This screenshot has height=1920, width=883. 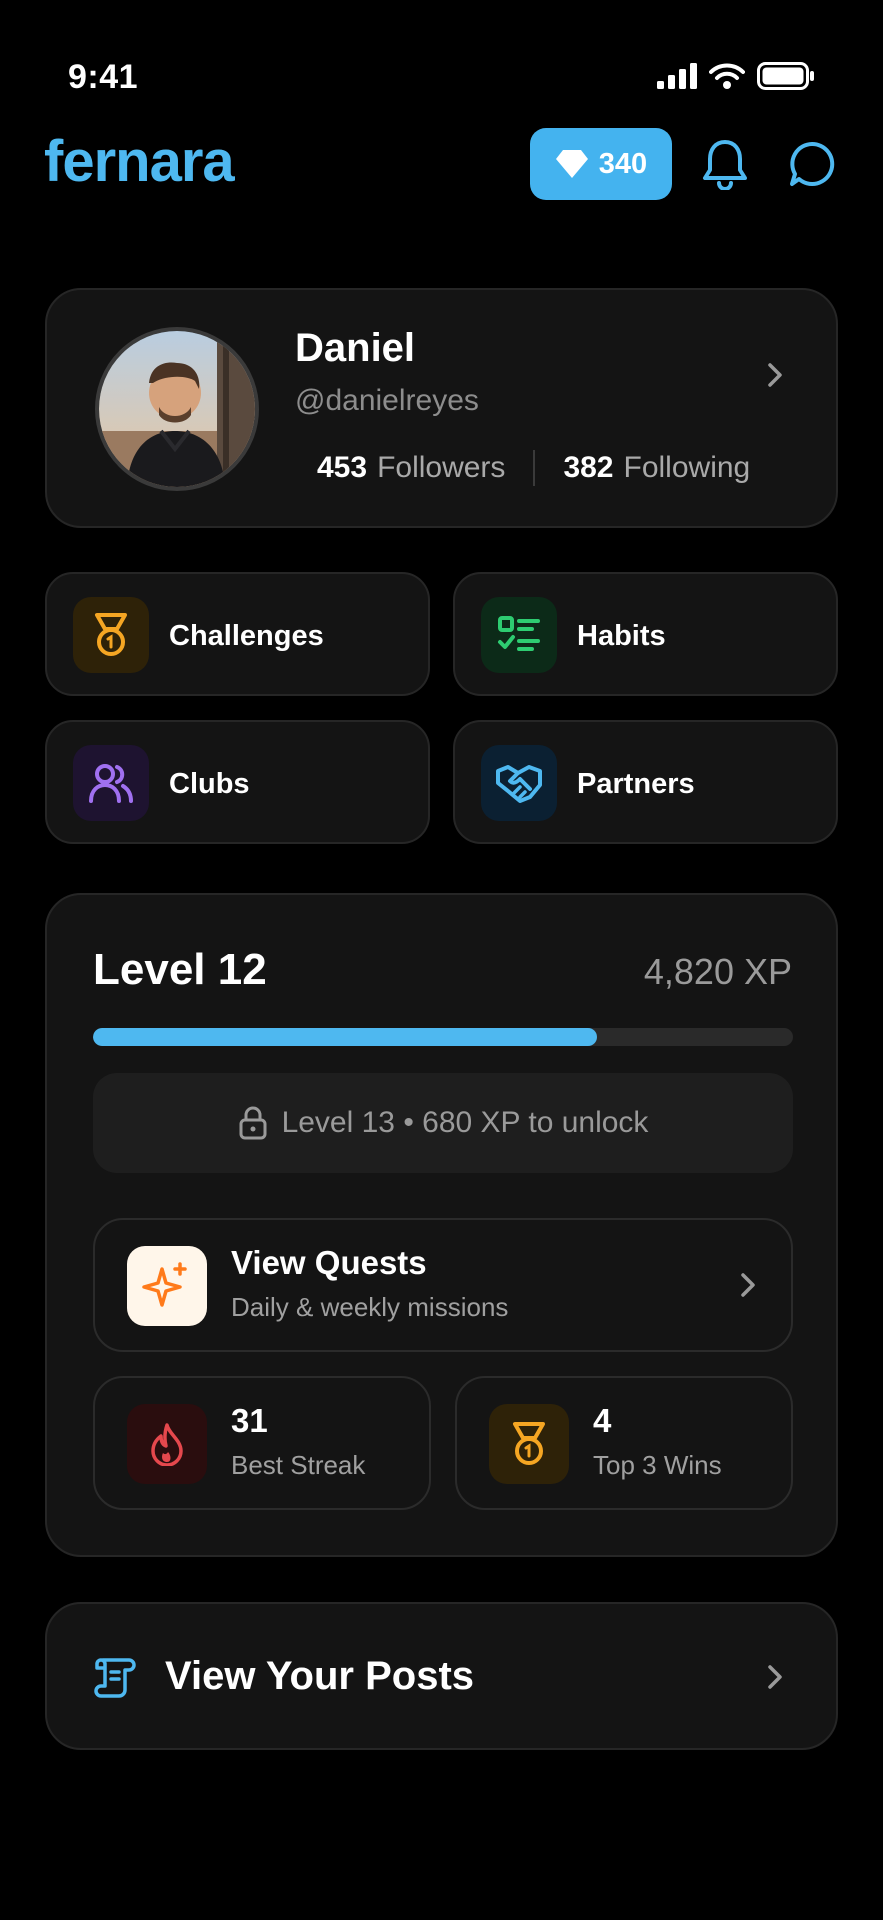 I want to click on next-level-text: Level 13 • 680 XP to unlock, so click(x=465, y=1122).